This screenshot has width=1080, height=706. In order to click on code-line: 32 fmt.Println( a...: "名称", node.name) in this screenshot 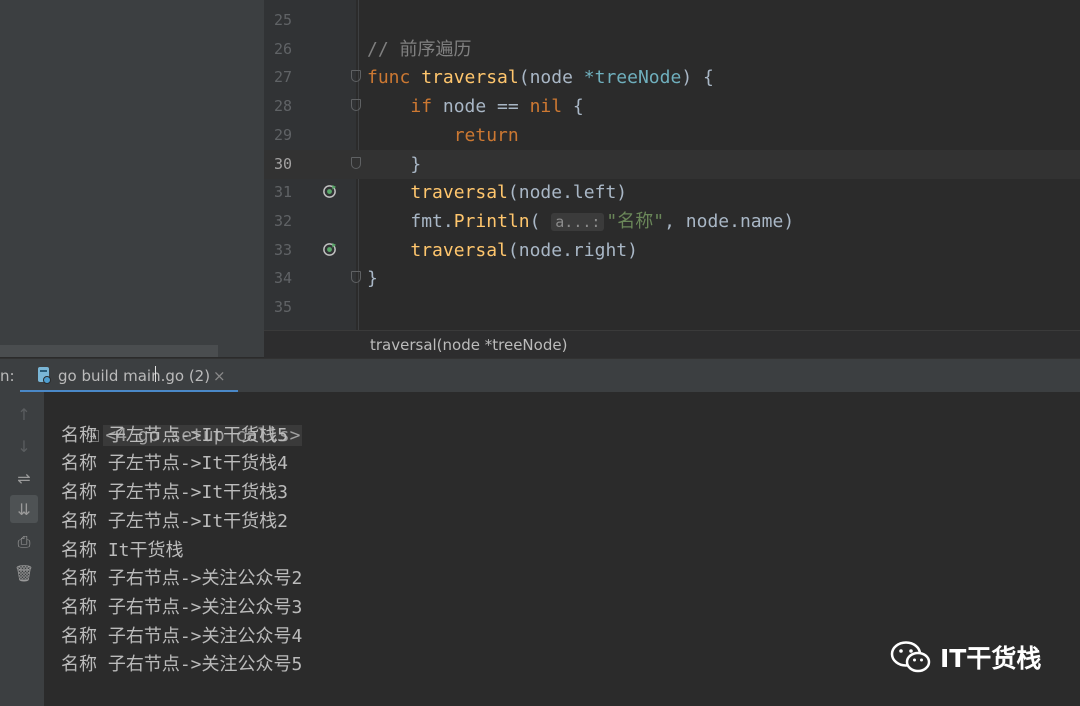, I will do `click(672, 221)`.